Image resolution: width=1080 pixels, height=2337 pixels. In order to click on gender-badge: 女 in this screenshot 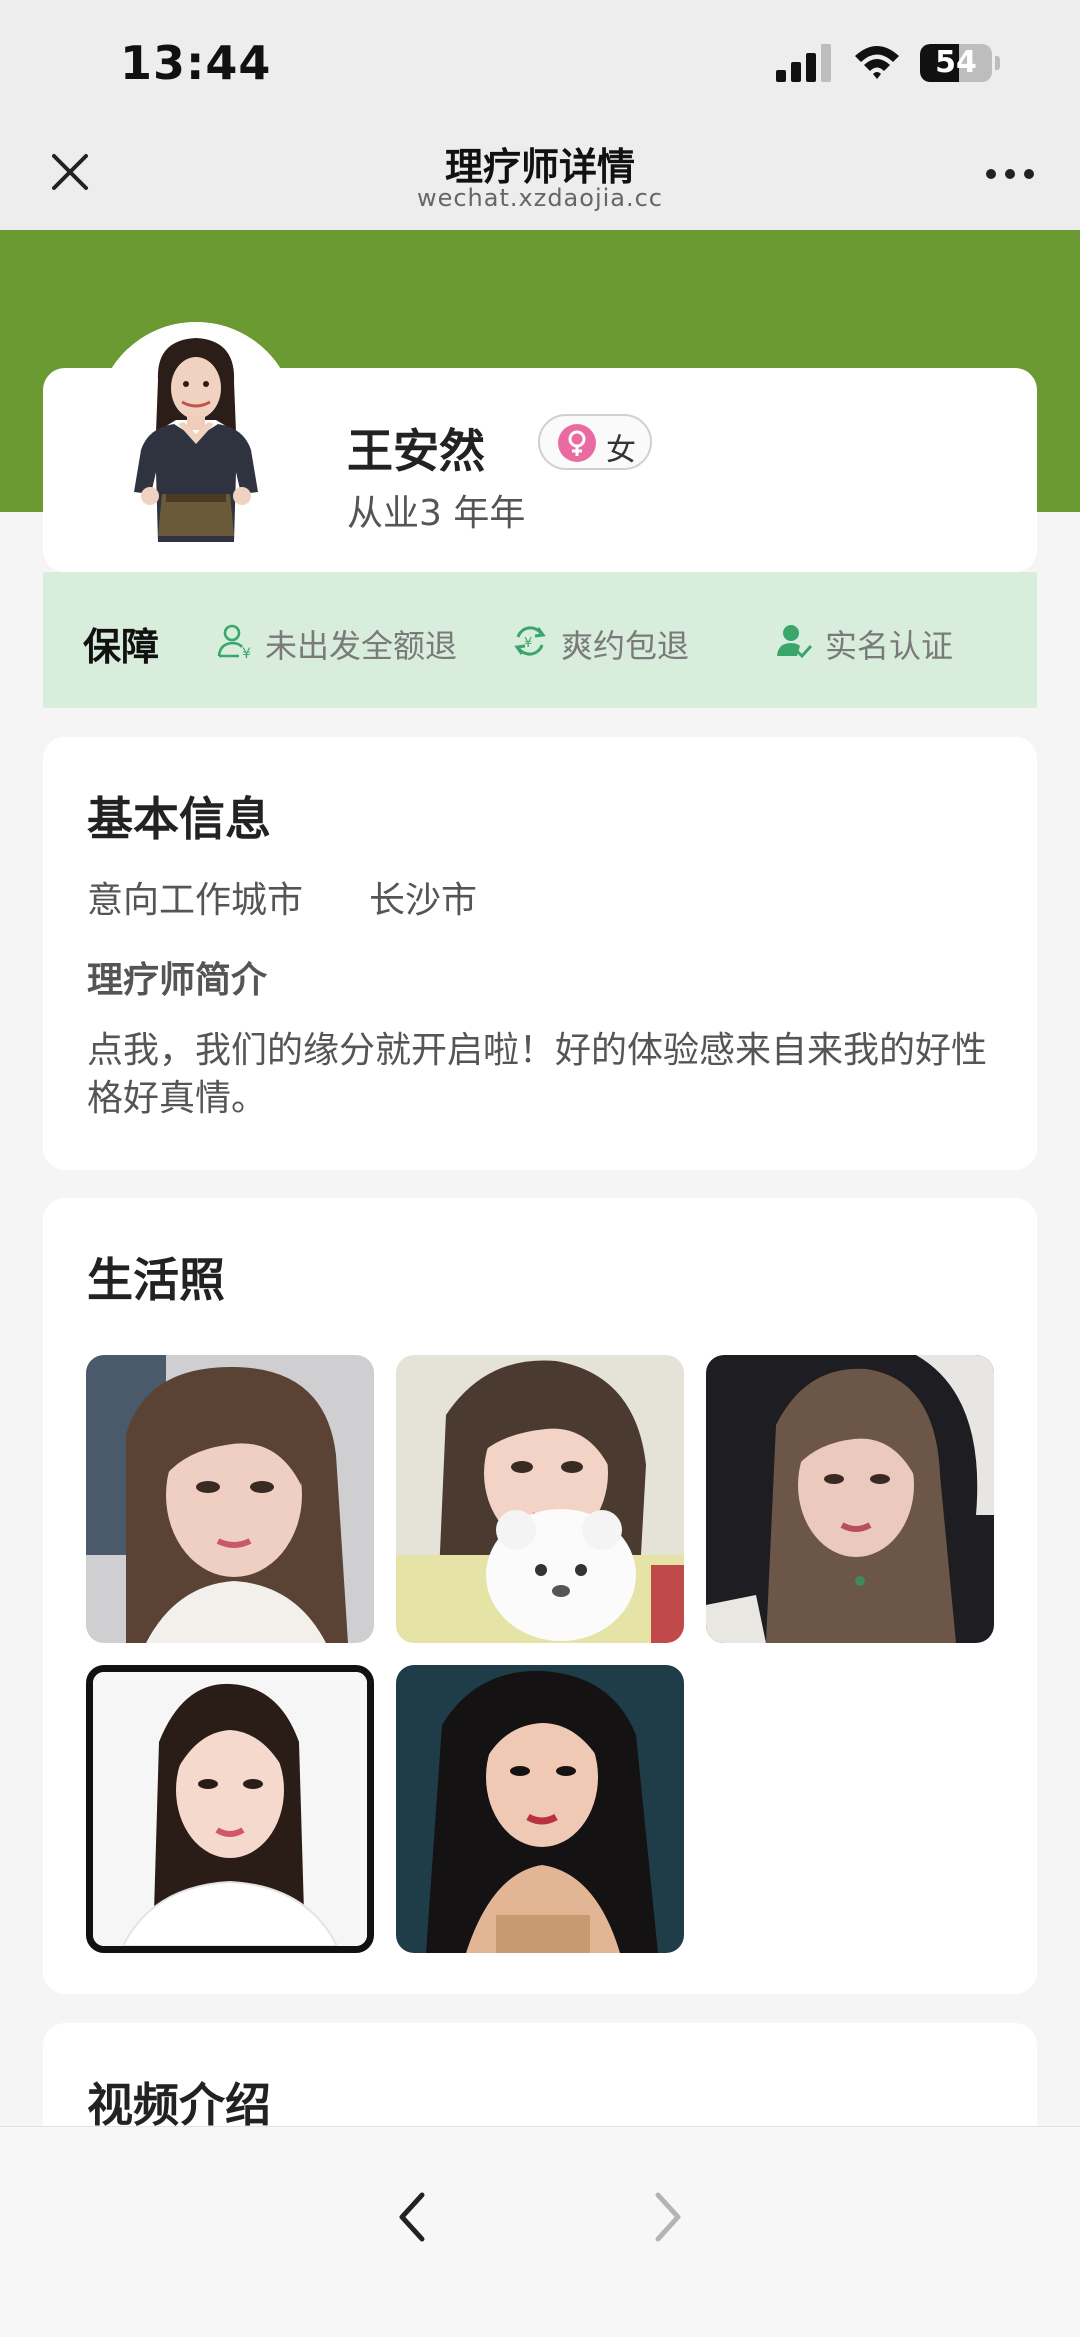, I will do `click(595, 442)`.